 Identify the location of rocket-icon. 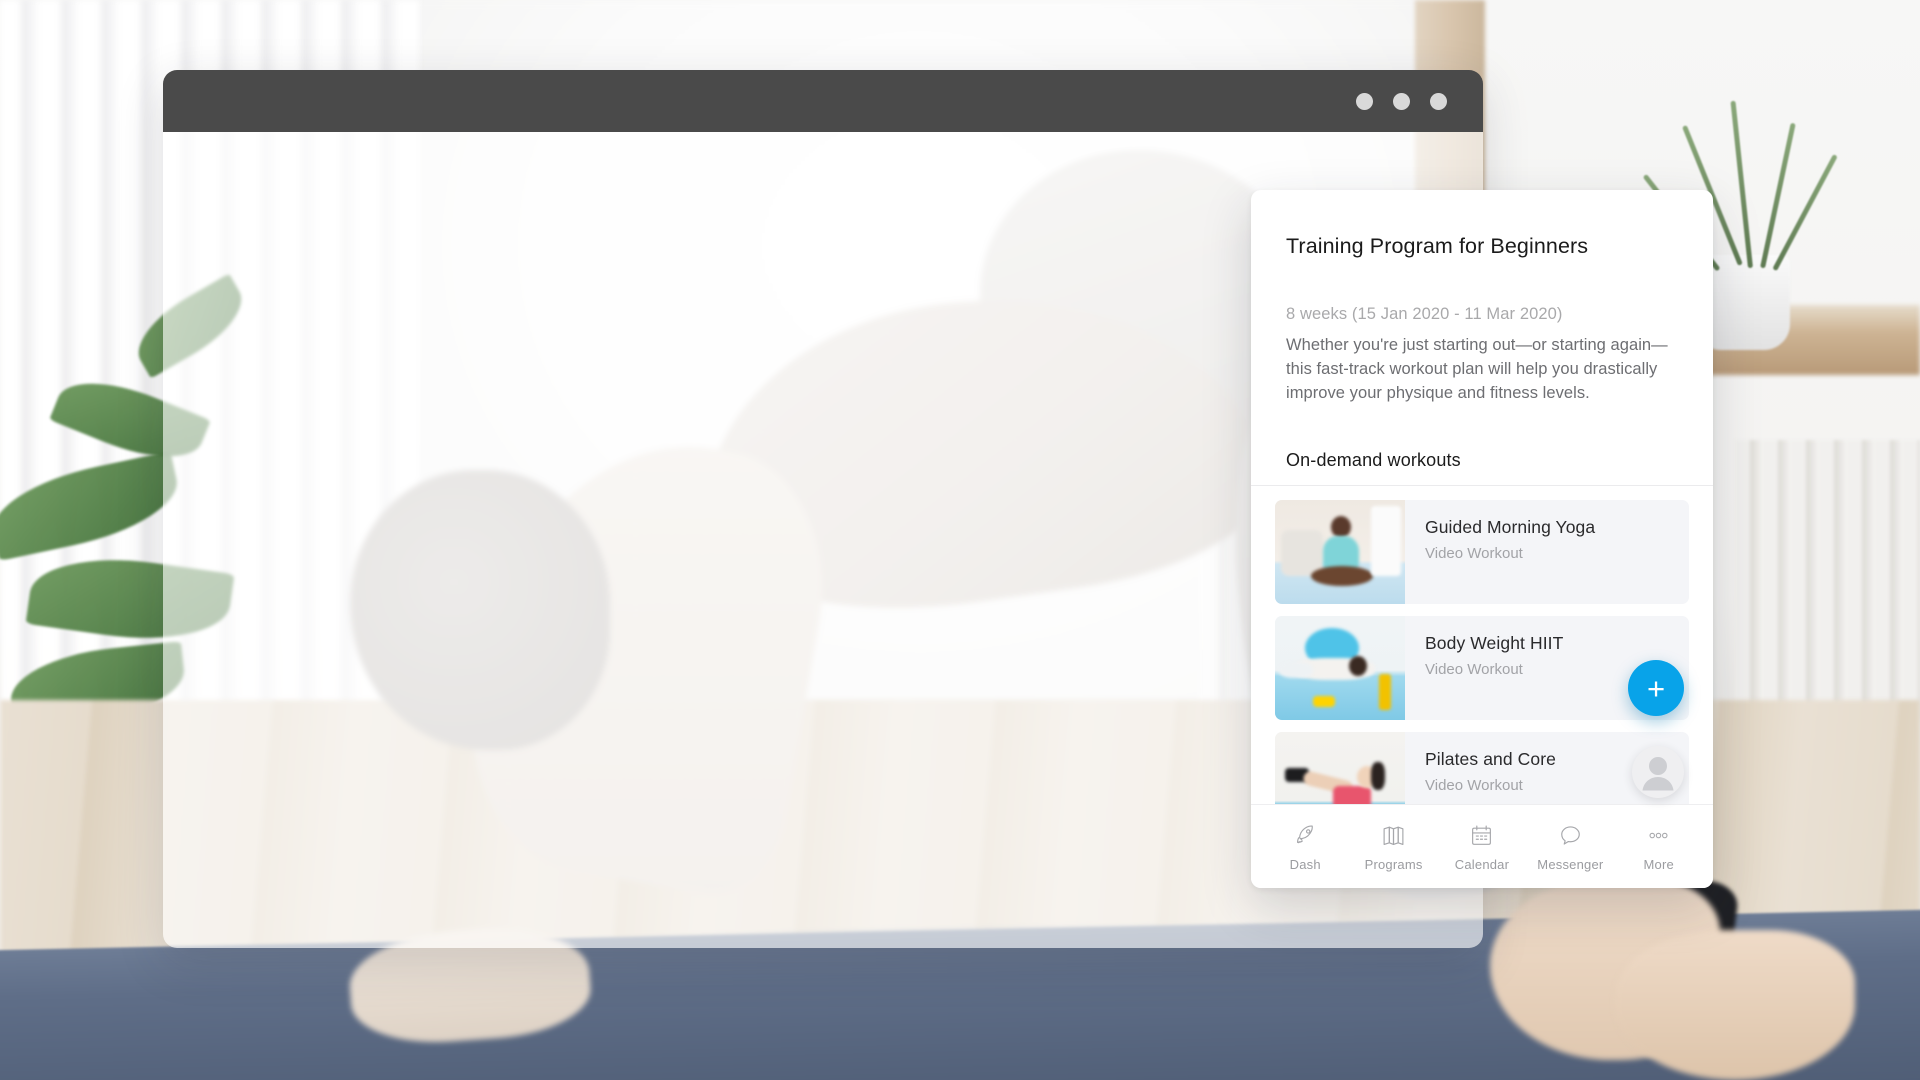
(1305, 835).